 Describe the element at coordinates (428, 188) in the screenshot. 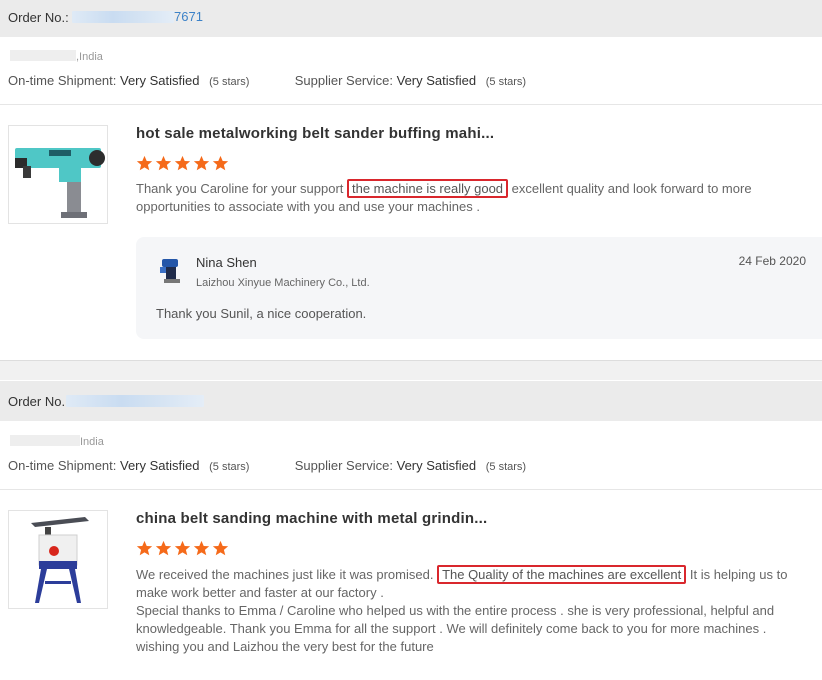

I see `highlighted-phrase: the machine is really good` at that location.